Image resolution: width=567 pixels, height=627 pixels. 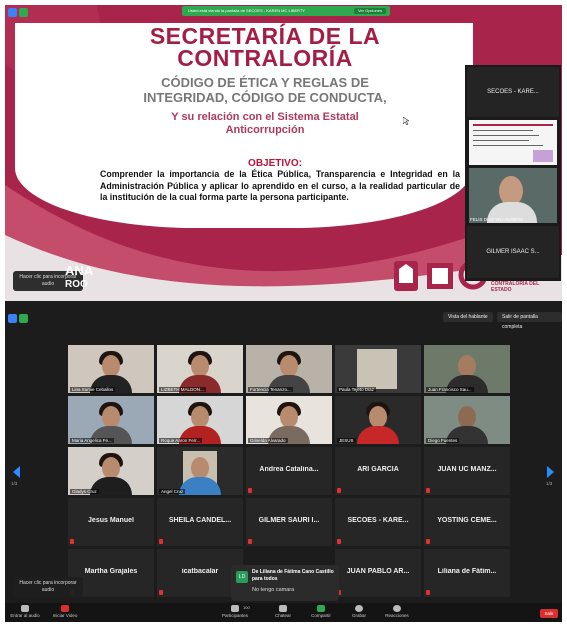 I want to click on video-tile: Diego Fuentes, so click(x=467, y=420).